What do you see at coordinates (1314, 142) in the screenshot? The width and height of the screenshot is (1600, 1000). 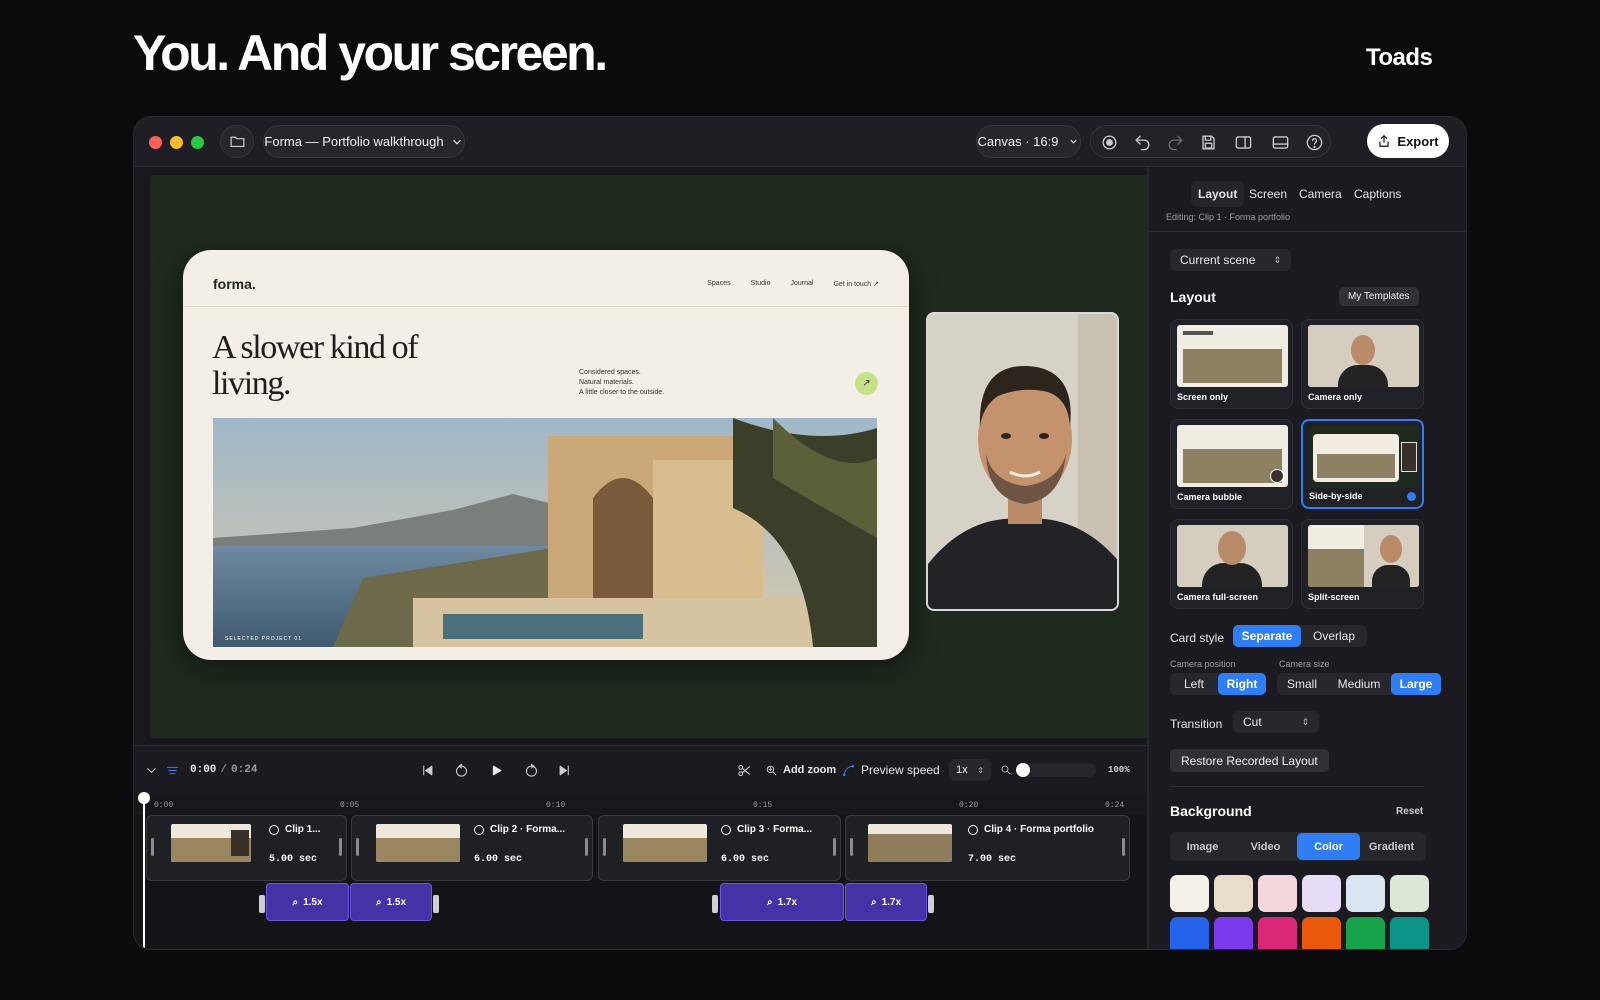 I see `help-button` at bounding box center [1314, 142].